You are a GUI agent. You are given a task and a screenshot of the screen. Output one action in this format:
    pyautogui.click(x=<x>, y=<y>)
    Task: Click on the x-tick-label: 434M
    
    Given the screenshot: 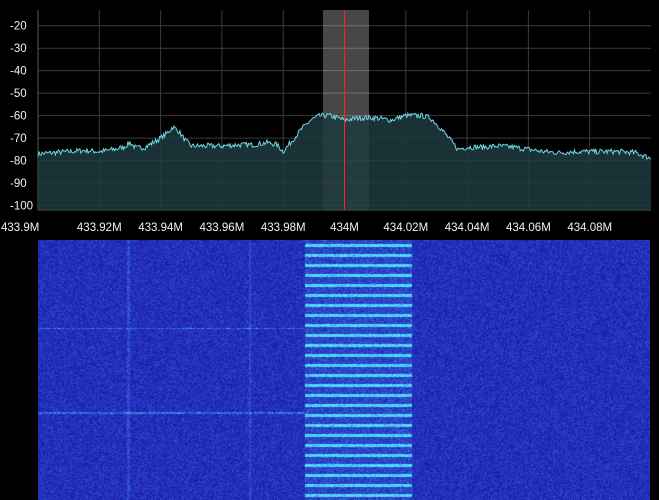 What is the action you would take?
    pyautogui.click(x=344, y=228)
    